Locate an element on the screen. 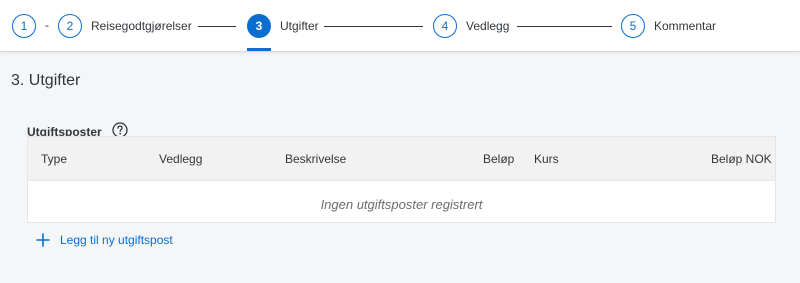  column-header-rate: Kurs is located at coordinates (546, 159).